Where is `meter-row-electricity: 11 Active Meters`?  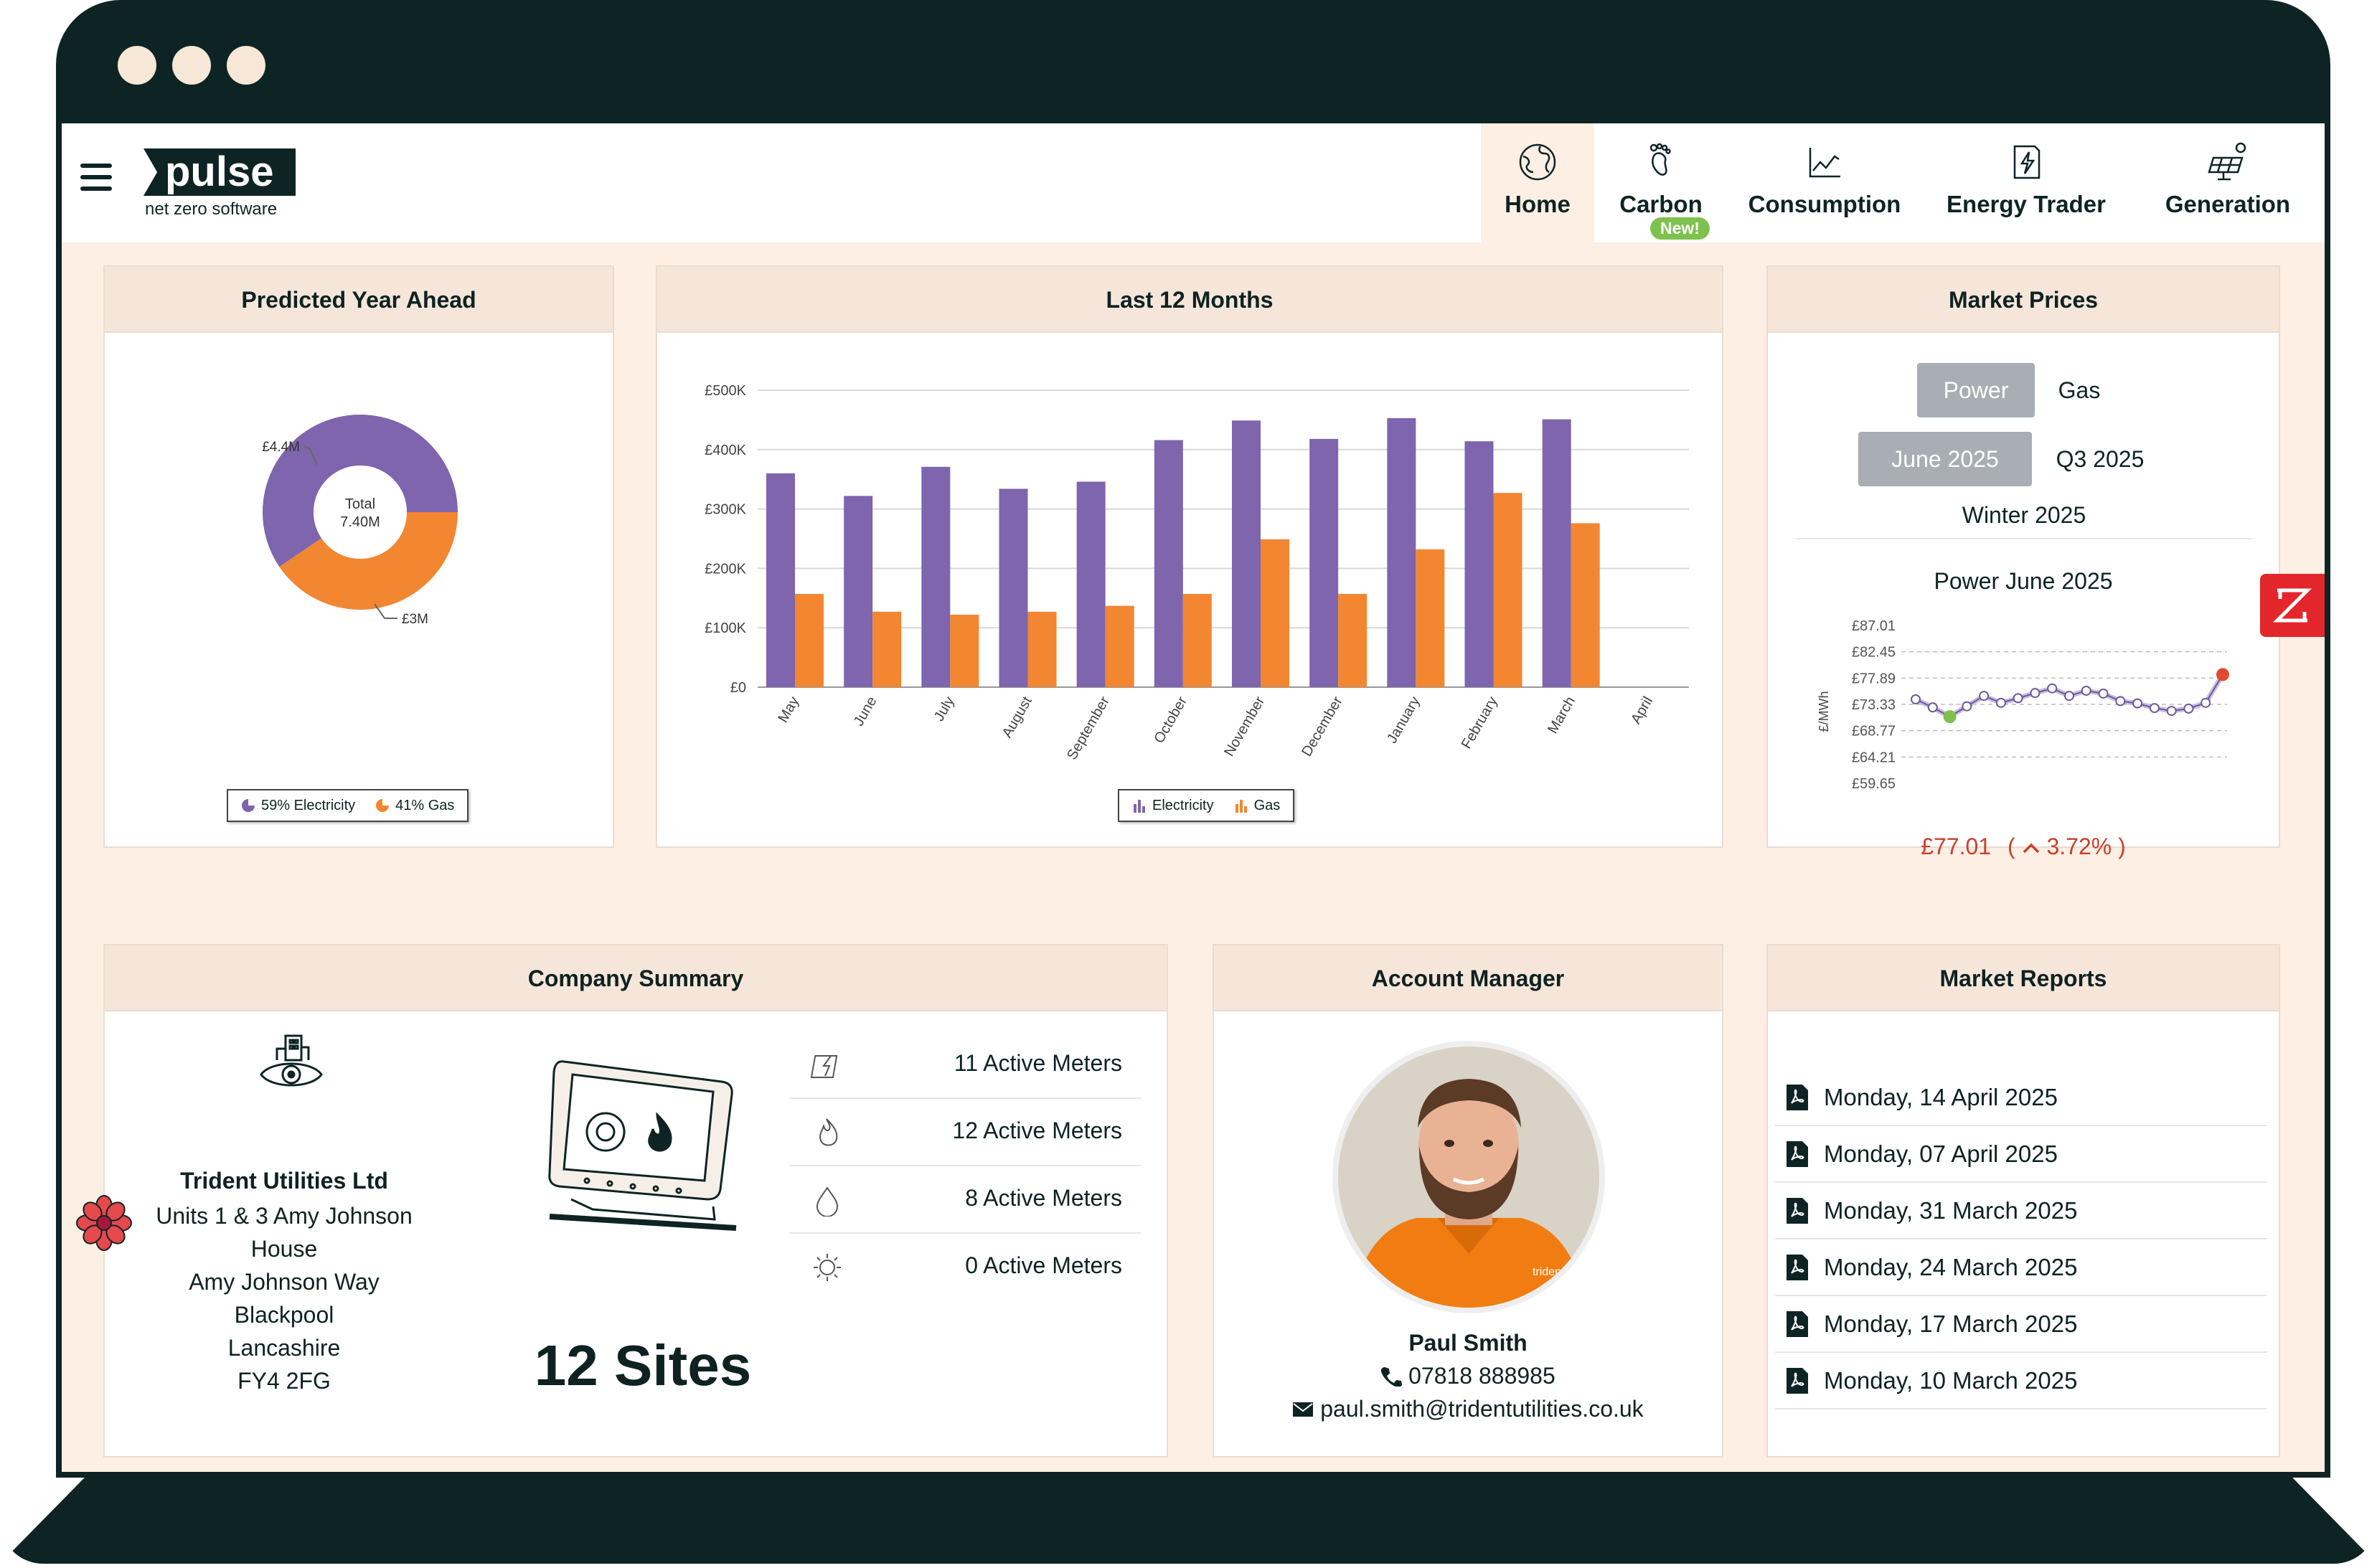
meter-row-electricity: 11 Active Meters is located at coordinates (965, 1065).